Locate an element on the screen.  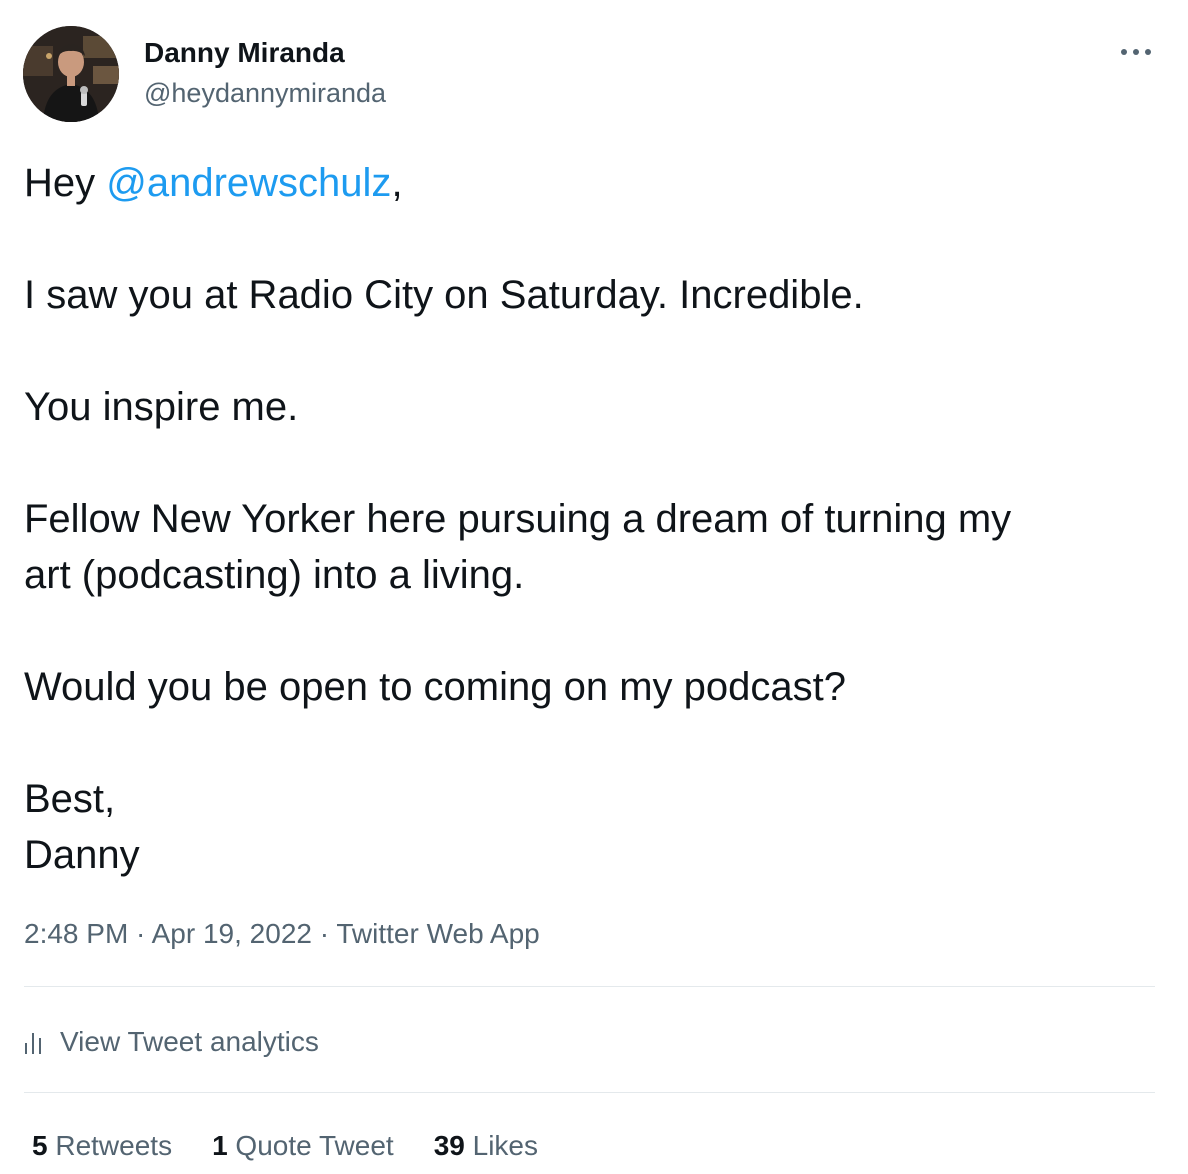
retweets-label: Retweets is located at coordinates (110, 1145).